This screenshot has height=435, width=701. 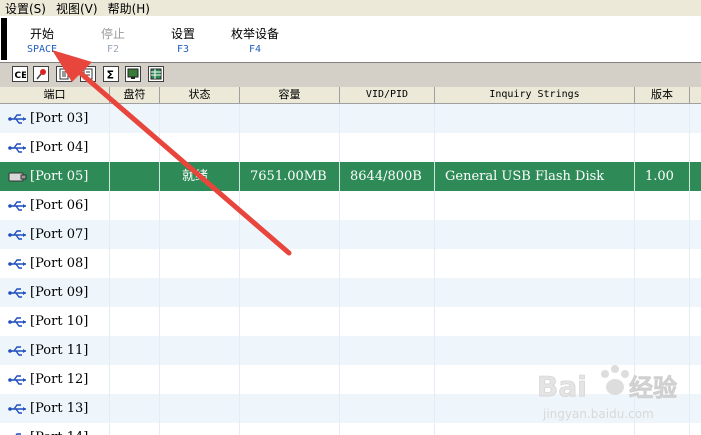 What do you see at coordinates (41, 34) in the screenshot?
I see `start-button-label: 开始` at bounding box center [41, 34].